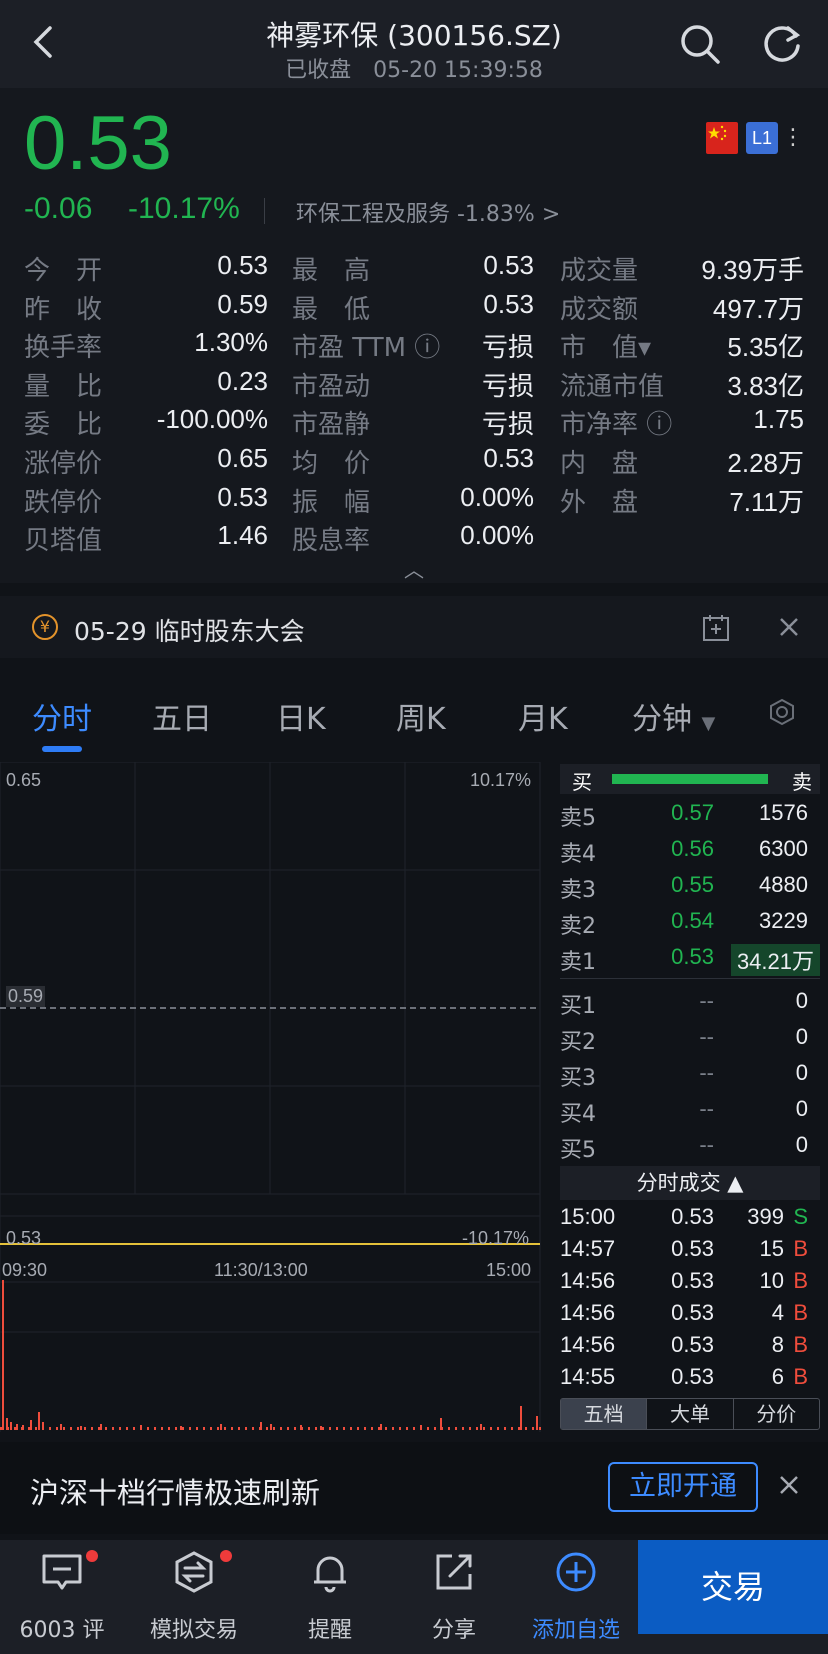 The image size is (828, 1654). Describe the element at coordinates (576, 1597) in the screenshot. I see `add-watchlist-button: 添加自选` at that location.